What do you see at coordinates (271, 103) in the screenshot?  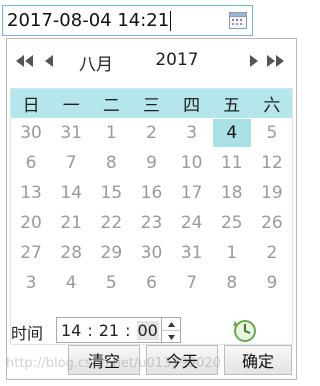 I see `weekday-label: 六` at bounding box center [271, 103].